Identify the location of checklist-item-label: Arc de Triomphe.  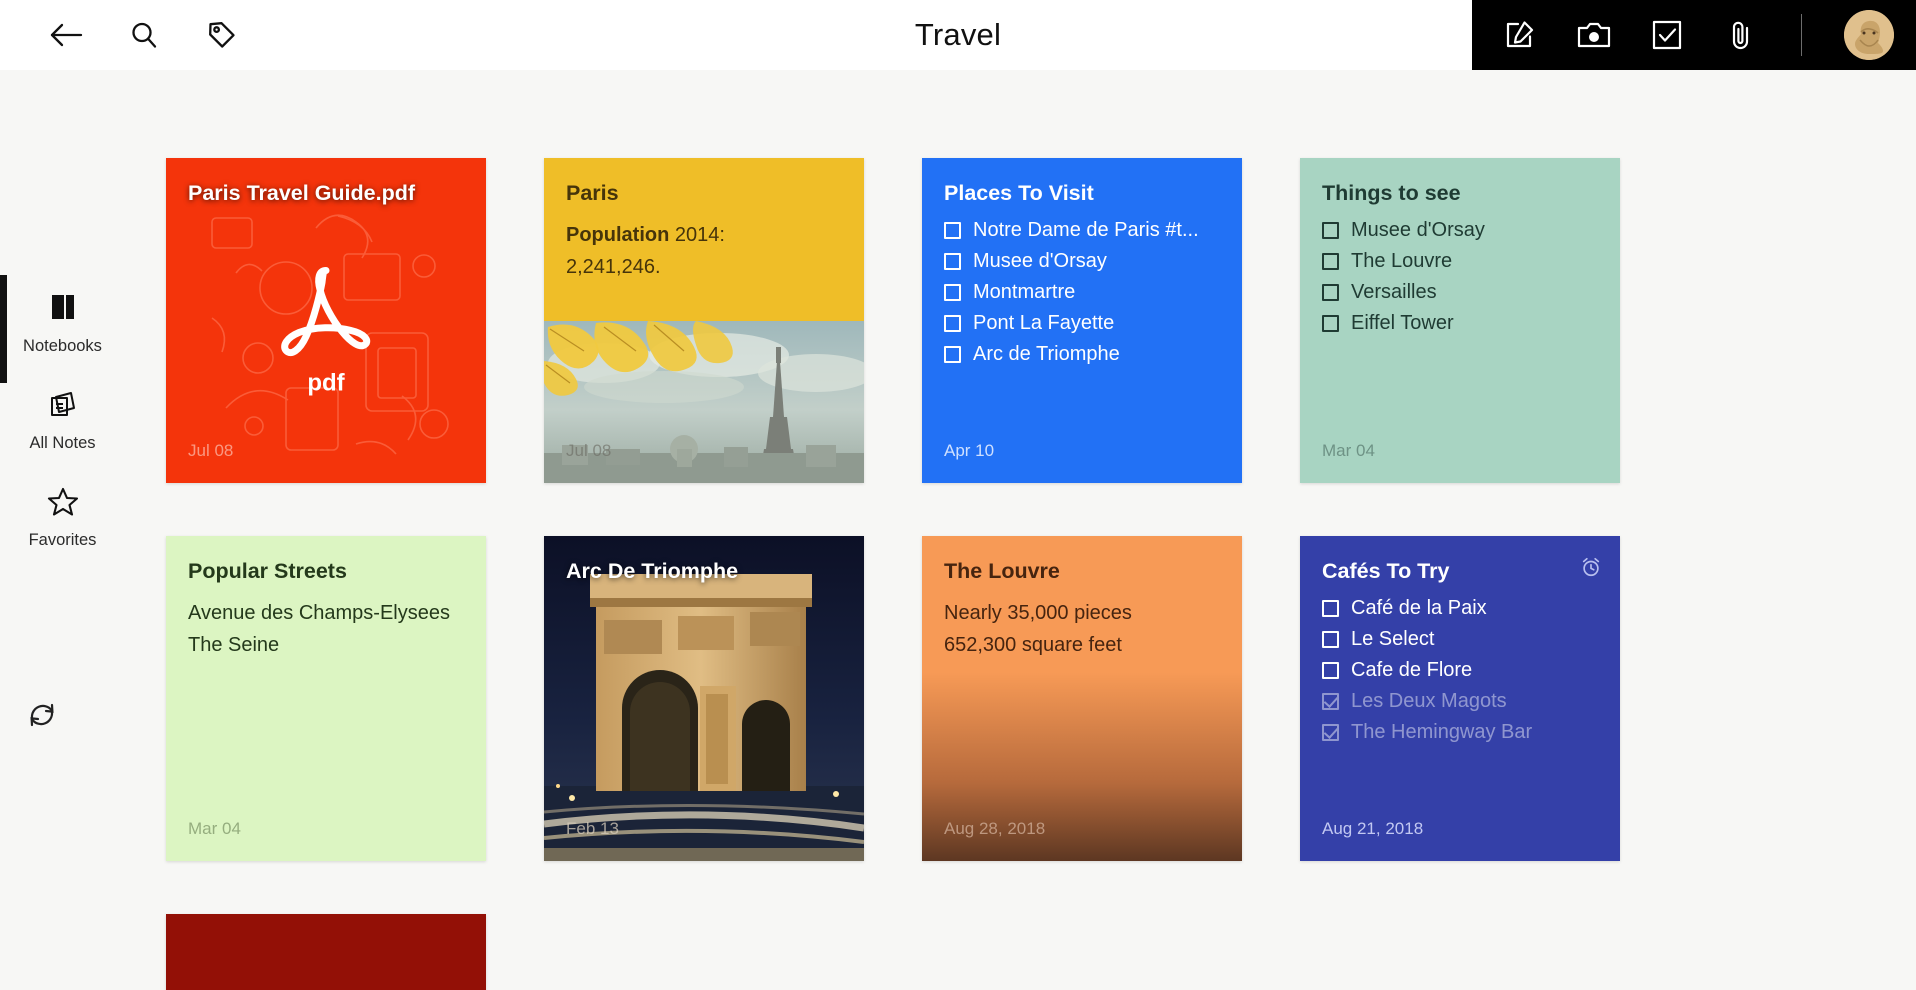
(1046, 353).